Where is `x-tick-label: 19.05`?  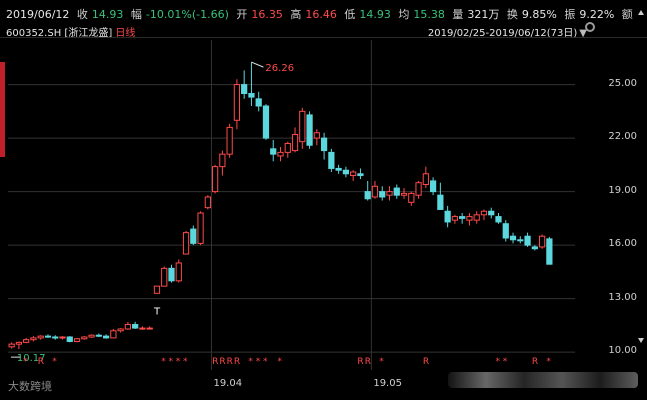 x-tick-label: 19.05 is located at coordinates (387, 383).